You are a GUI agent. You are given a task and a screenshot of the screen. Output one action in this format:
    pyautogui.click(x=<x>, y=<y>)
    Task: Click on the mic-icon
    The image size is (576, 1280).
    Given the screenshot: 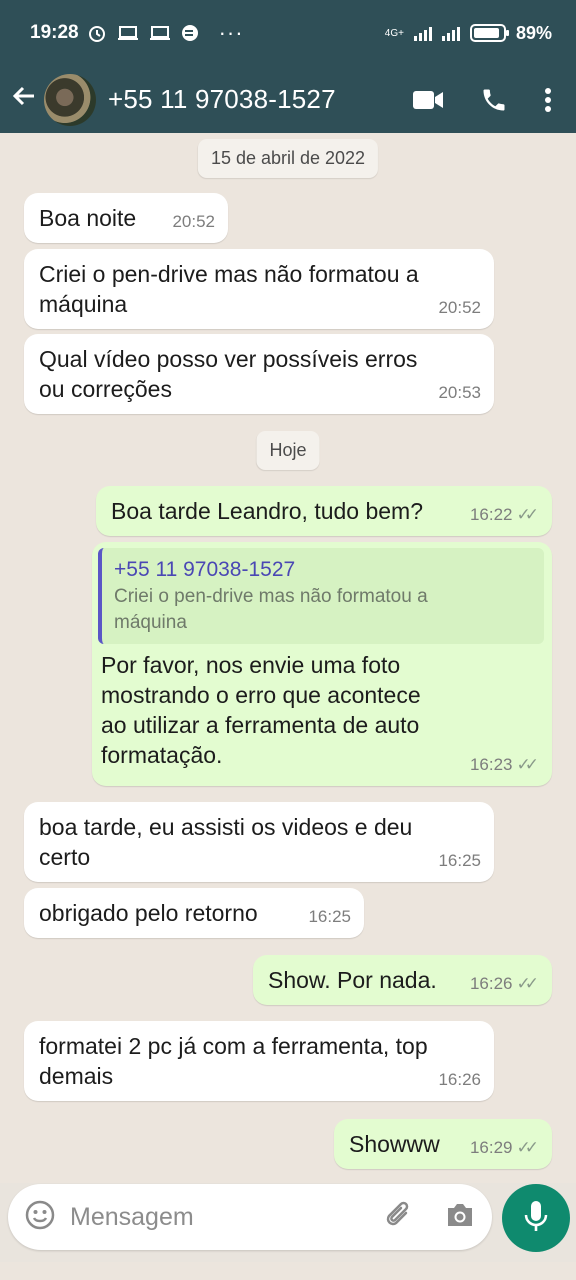 What is the action you would take?
    pyautogui.click(x=536, y=1218)
    